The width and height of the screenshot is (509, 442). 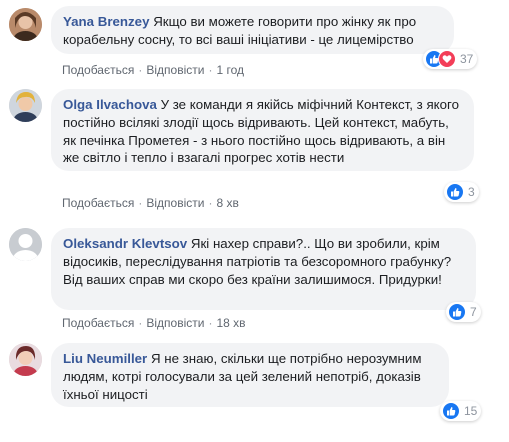 I want to click on comment-author: Olga Ilvachova, so click(x=110, y=104).